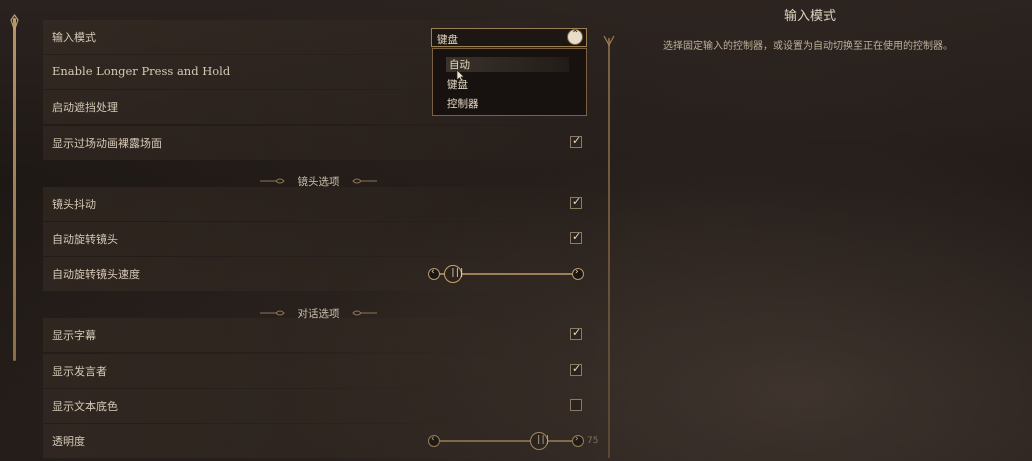 The image size is (1032, 461). What do you see at coordinates (318, 406) in the screenshot?
I see `setting-row-text-bg: 显示文本底色` at bounding box center [318, 406].